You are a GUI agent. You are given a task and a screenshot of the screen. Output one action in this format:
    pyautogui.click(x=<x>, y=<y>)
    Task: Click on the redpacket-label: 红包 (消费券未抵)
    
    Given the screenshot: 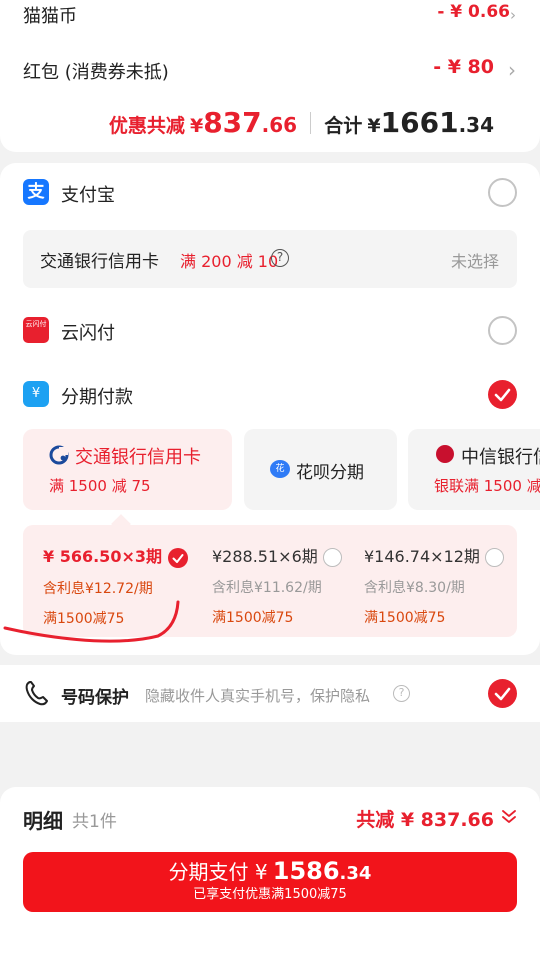 What is the action you would take?
    pyautogui.click(x=96, y=72)
    